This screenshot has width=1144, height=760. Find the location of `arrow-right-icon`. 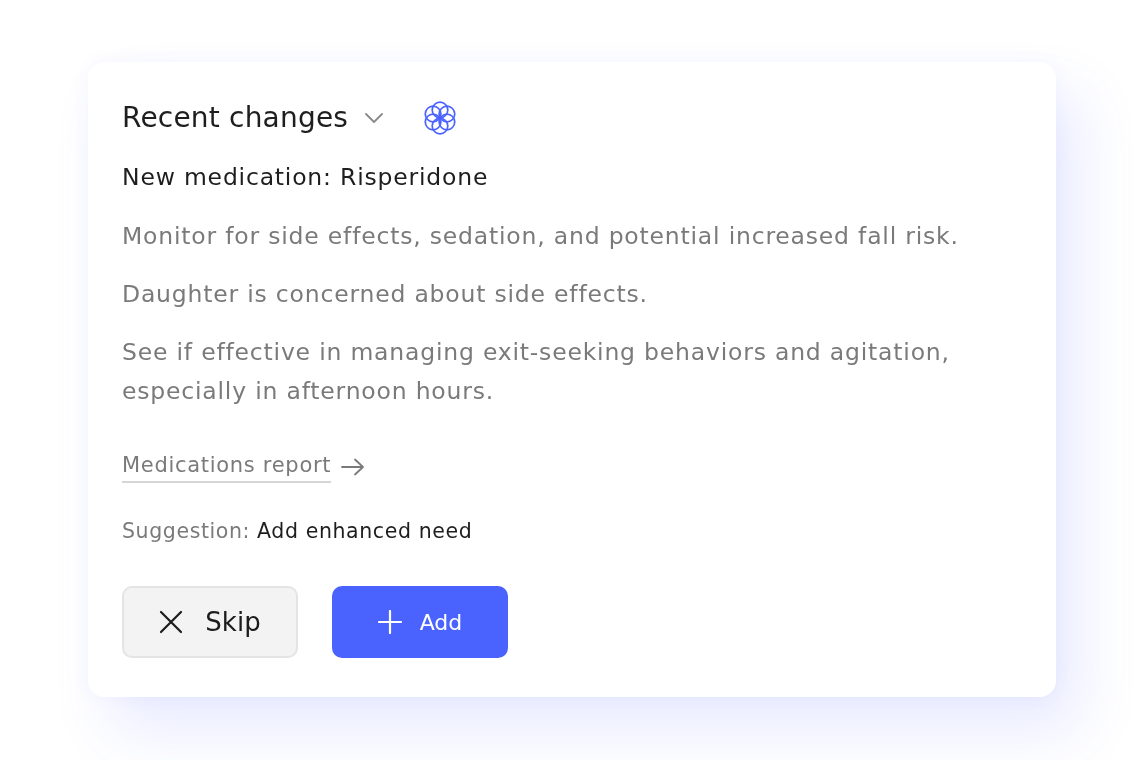

arrow-right-icon is located at coordinates (353, 467).